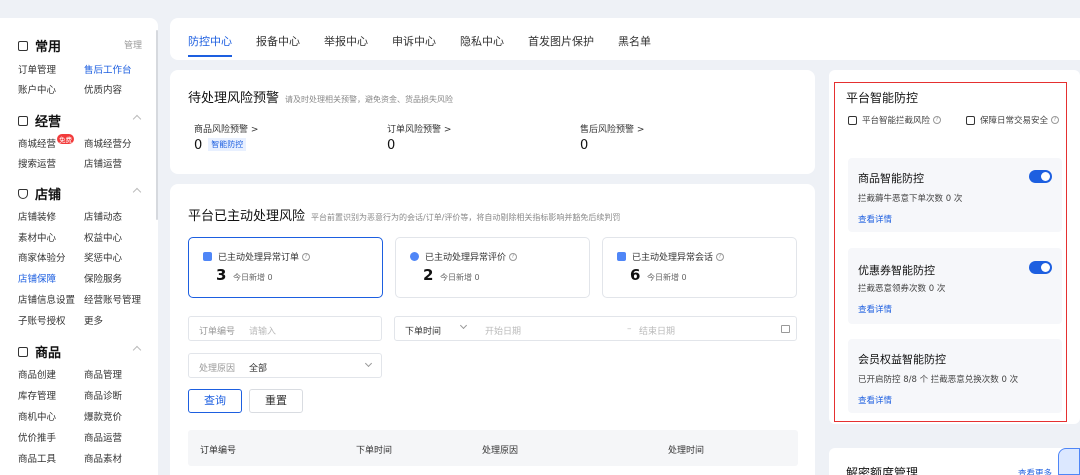  Describe the element at coordinates (423, 330) in the screenshot. I see `time-type-select: 下单时间` at that location.